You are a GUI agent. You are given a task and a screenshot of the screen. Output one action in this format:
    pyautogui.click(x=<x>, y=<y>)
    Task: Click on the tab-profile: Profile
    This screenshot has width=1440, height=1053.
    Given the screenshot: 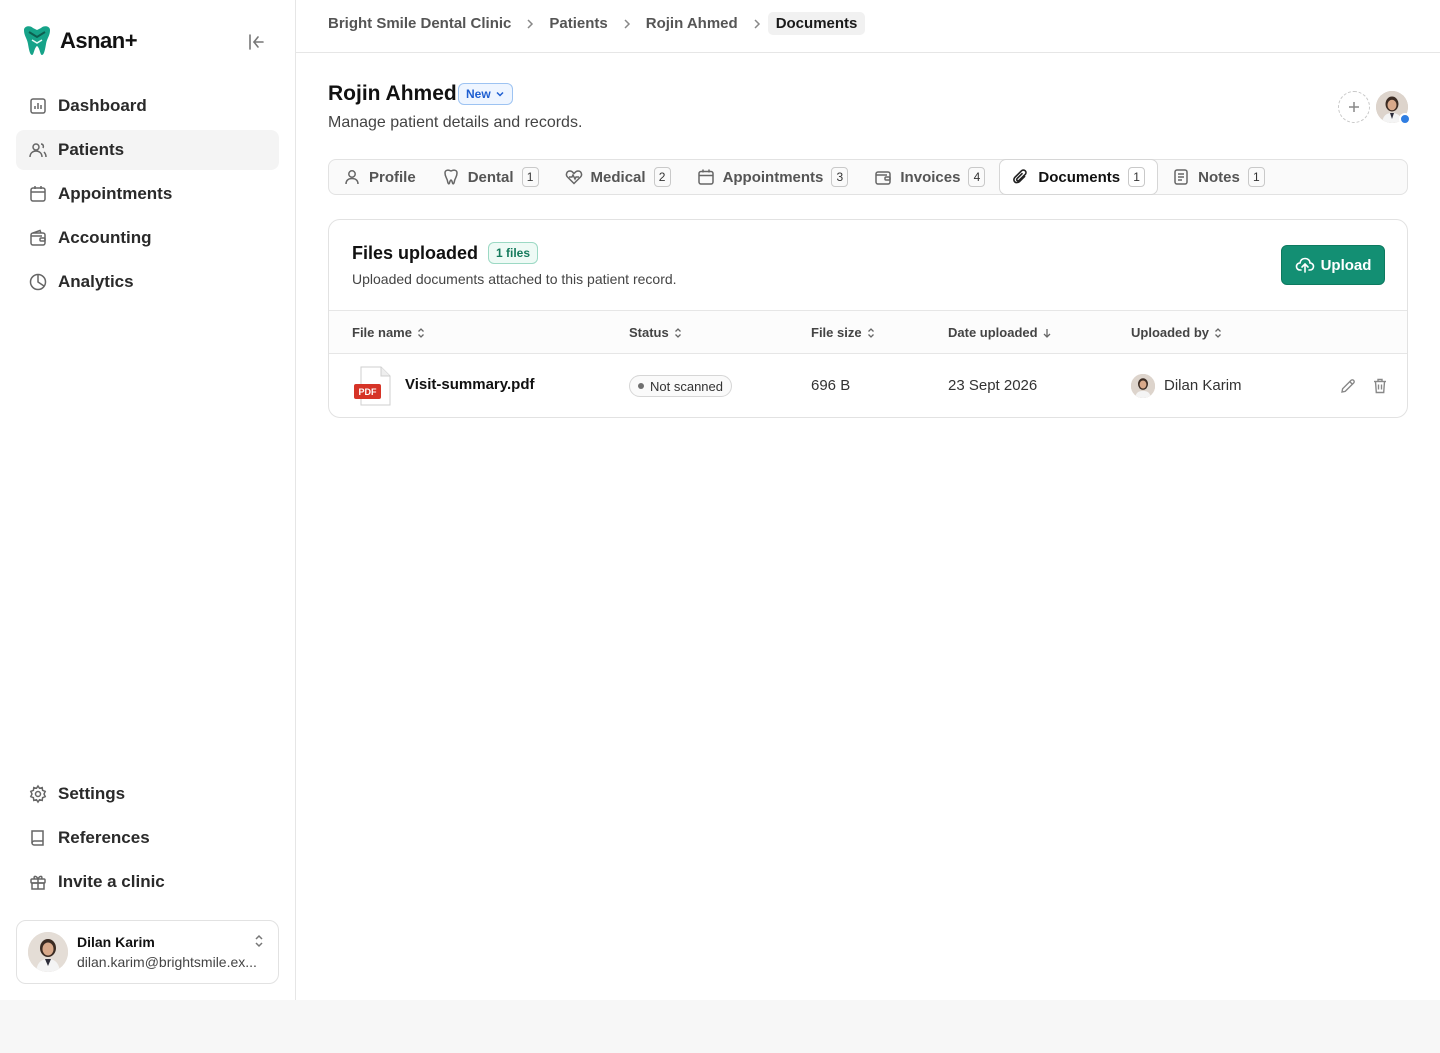 What is the action you would take?
    pyautogui.click(x=379, y=177)
    